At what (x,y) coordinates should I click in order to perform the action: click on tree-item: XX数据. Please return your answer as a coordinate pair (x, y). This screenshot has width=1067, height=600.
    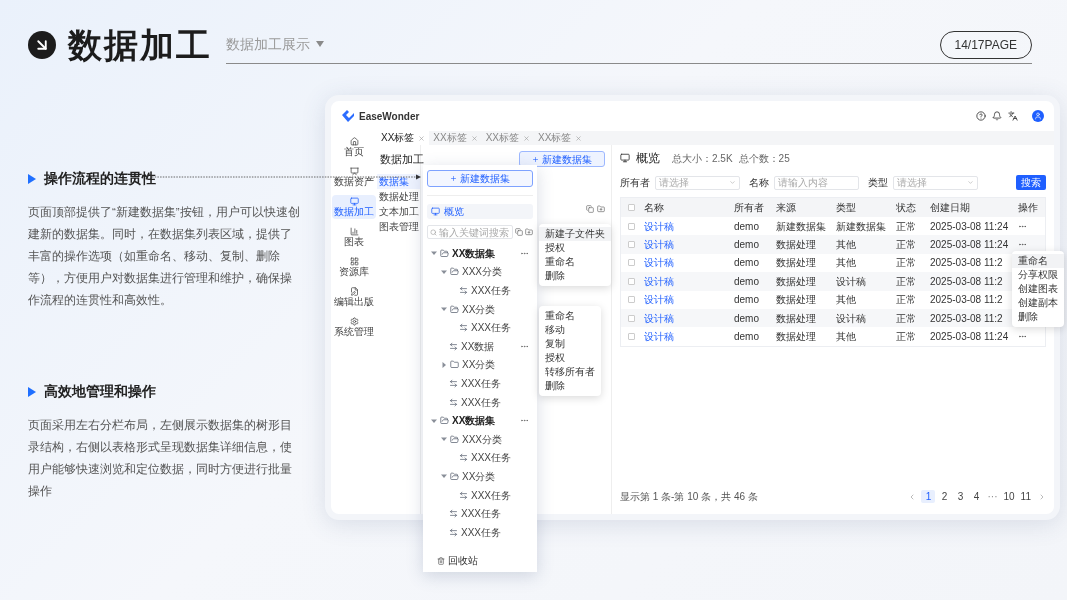
    Looking at the image, I should click on (478, 346).